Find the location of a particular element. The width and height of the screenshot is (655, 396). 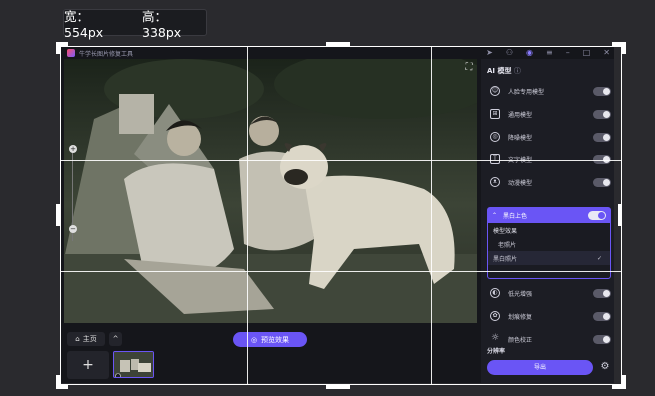

model-row-text: T 文字模型 is located at coordinates (549, 159).